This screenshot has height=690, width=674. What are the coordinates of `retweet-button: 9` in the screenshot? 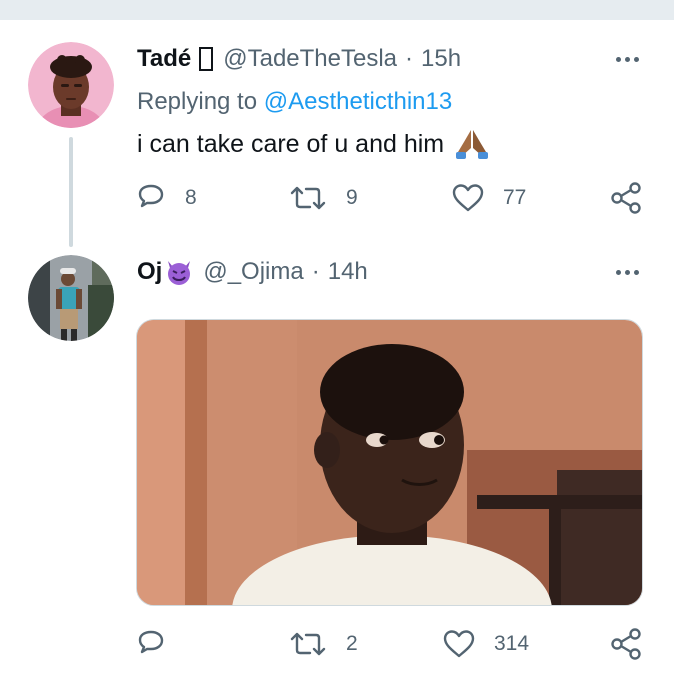 It's located at (323, 198).